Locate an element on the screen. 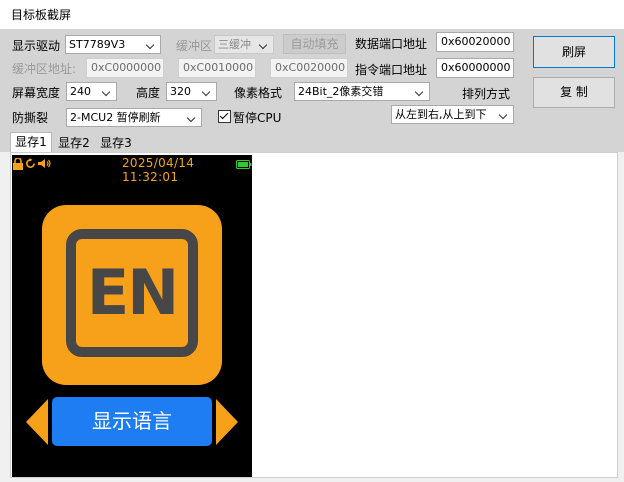  tab-framebuffer-1: 显存1 is located at coordinates (31, 142).